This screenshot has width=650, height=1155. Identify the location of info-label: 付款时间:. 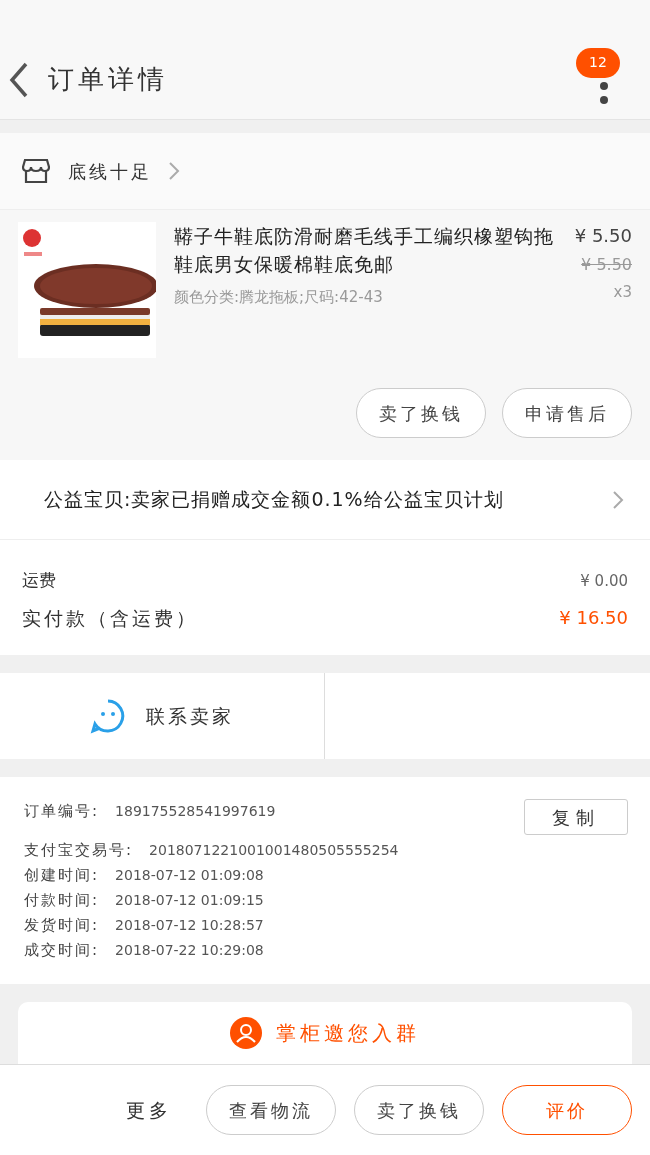
(62, 901).